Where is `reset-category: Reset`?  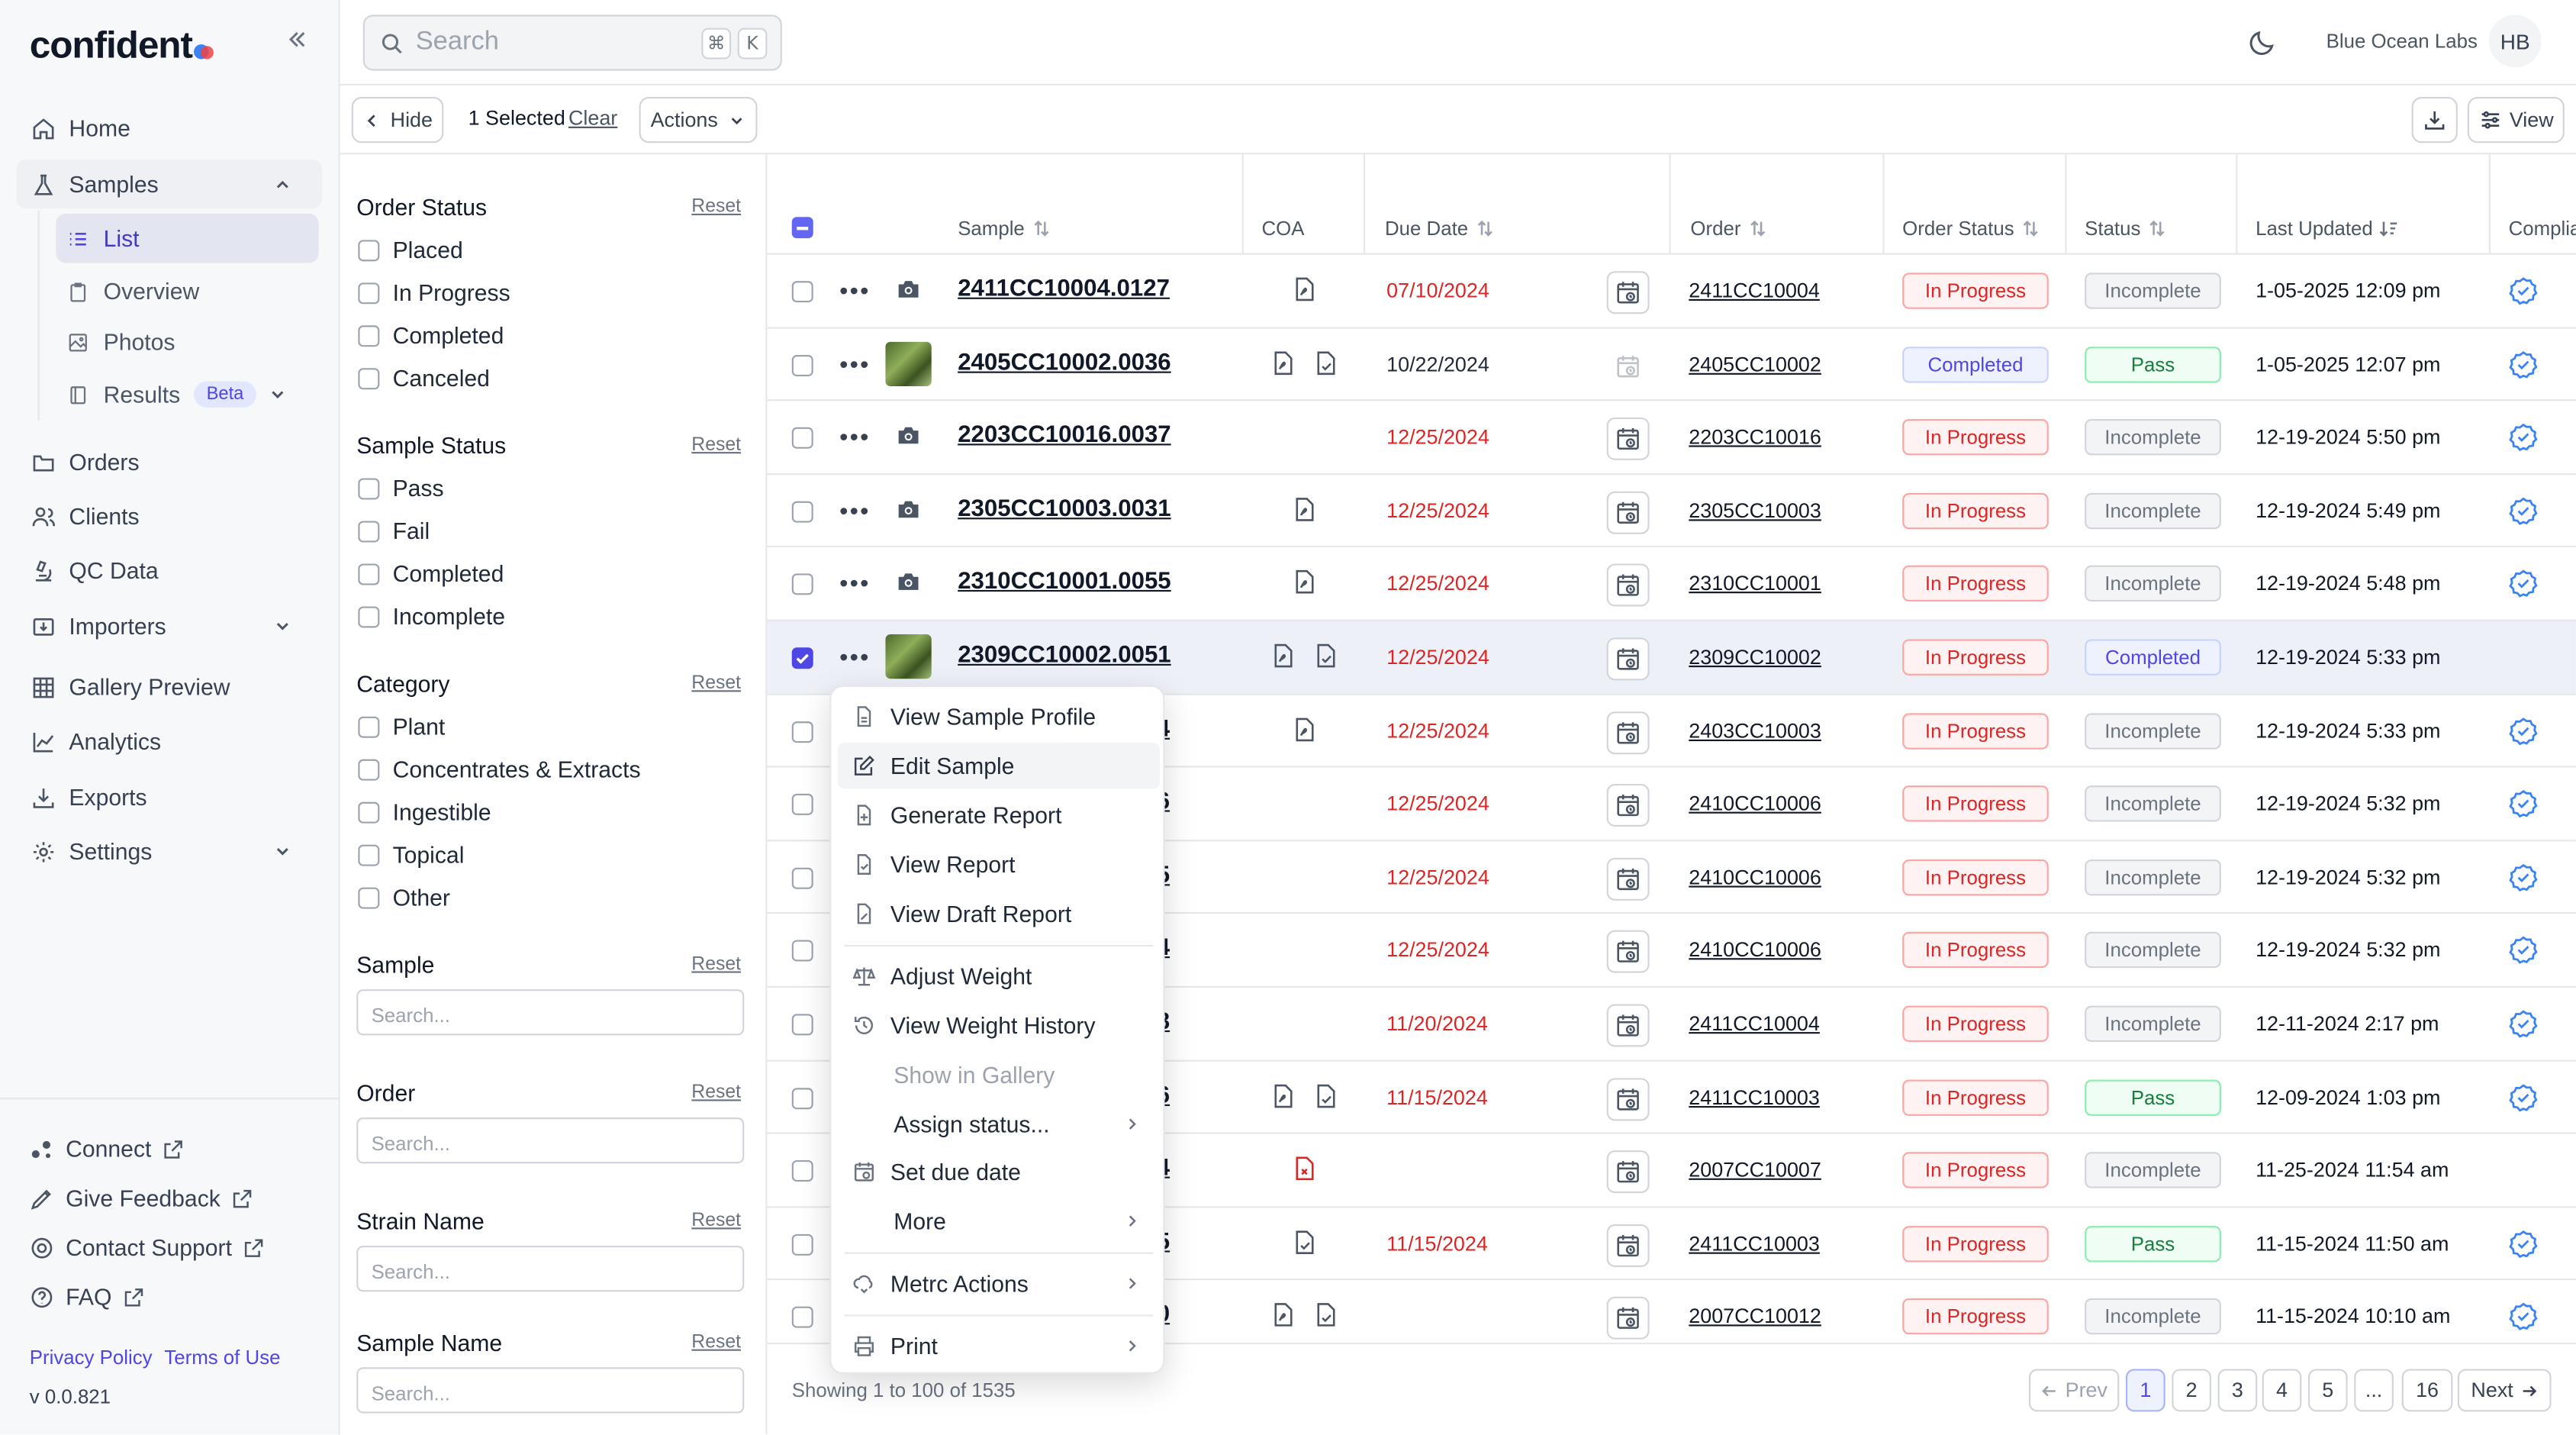
reset-category: Reset is located at coordinates (716, 684).